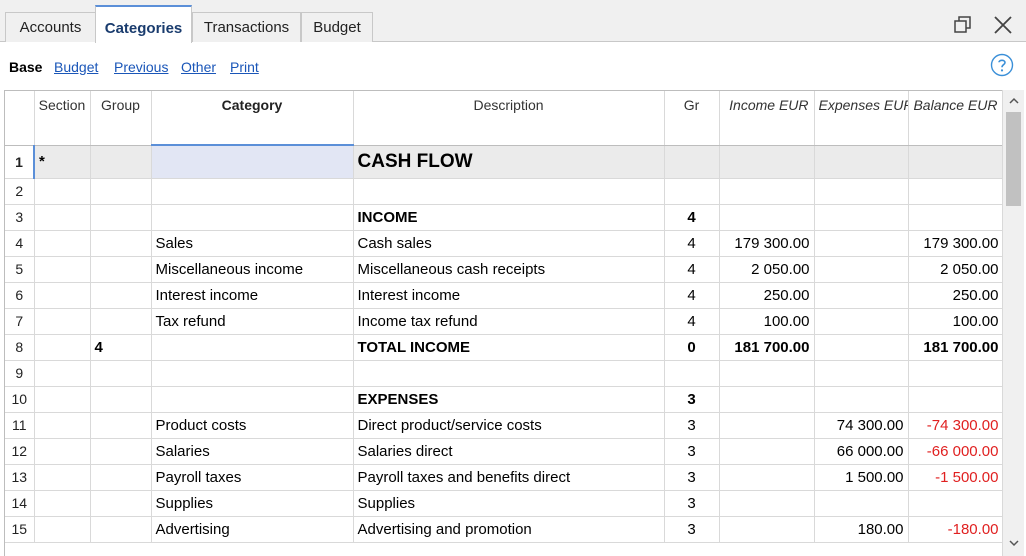 The width and height of the screenshot is (1026, 556). Describe the element at coordinates (20, 321) in the screenshot. I see `row-number: 7` at that location.